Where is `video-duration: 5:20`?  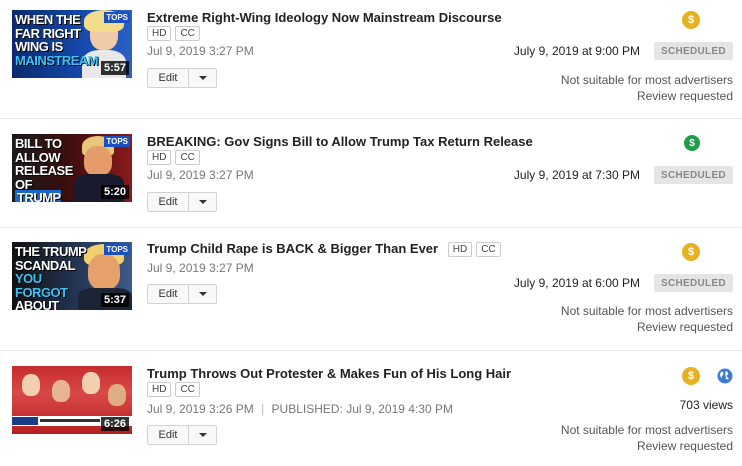
video-duration: 5:20 is located at coordinates (114, 192).